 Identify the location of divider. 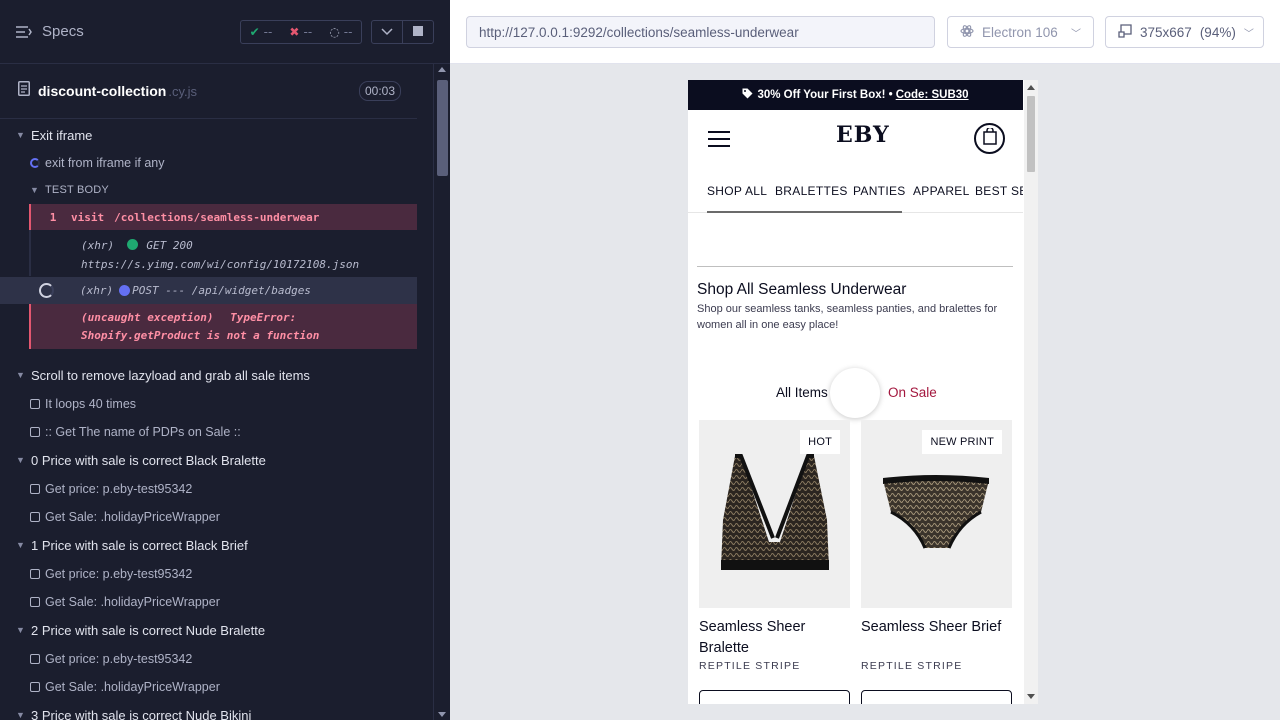
(855, 266).